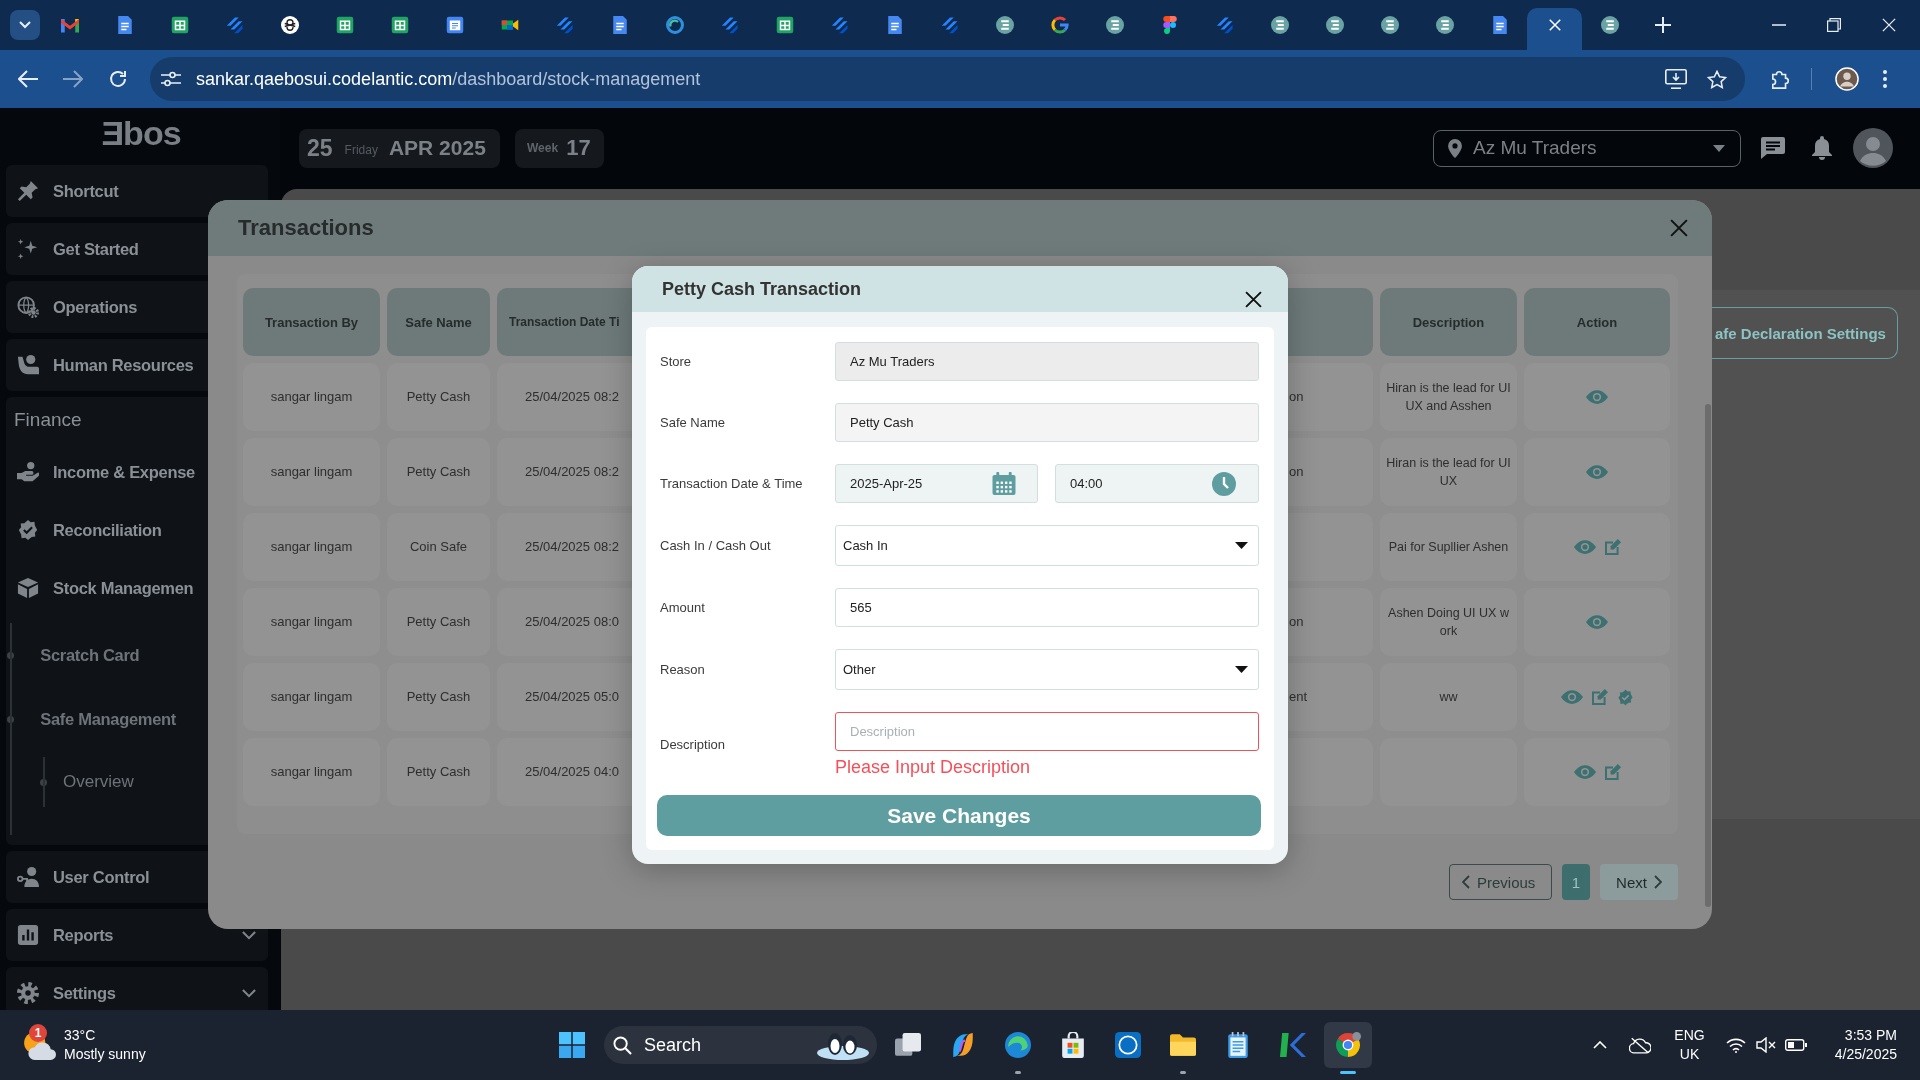 The width and height of the screenshot is (1920, 1080). What do you see at coordinates (107, 782) in the screenshot?
I see `sidebar-item: Overview` at bounding box center [107, 782].